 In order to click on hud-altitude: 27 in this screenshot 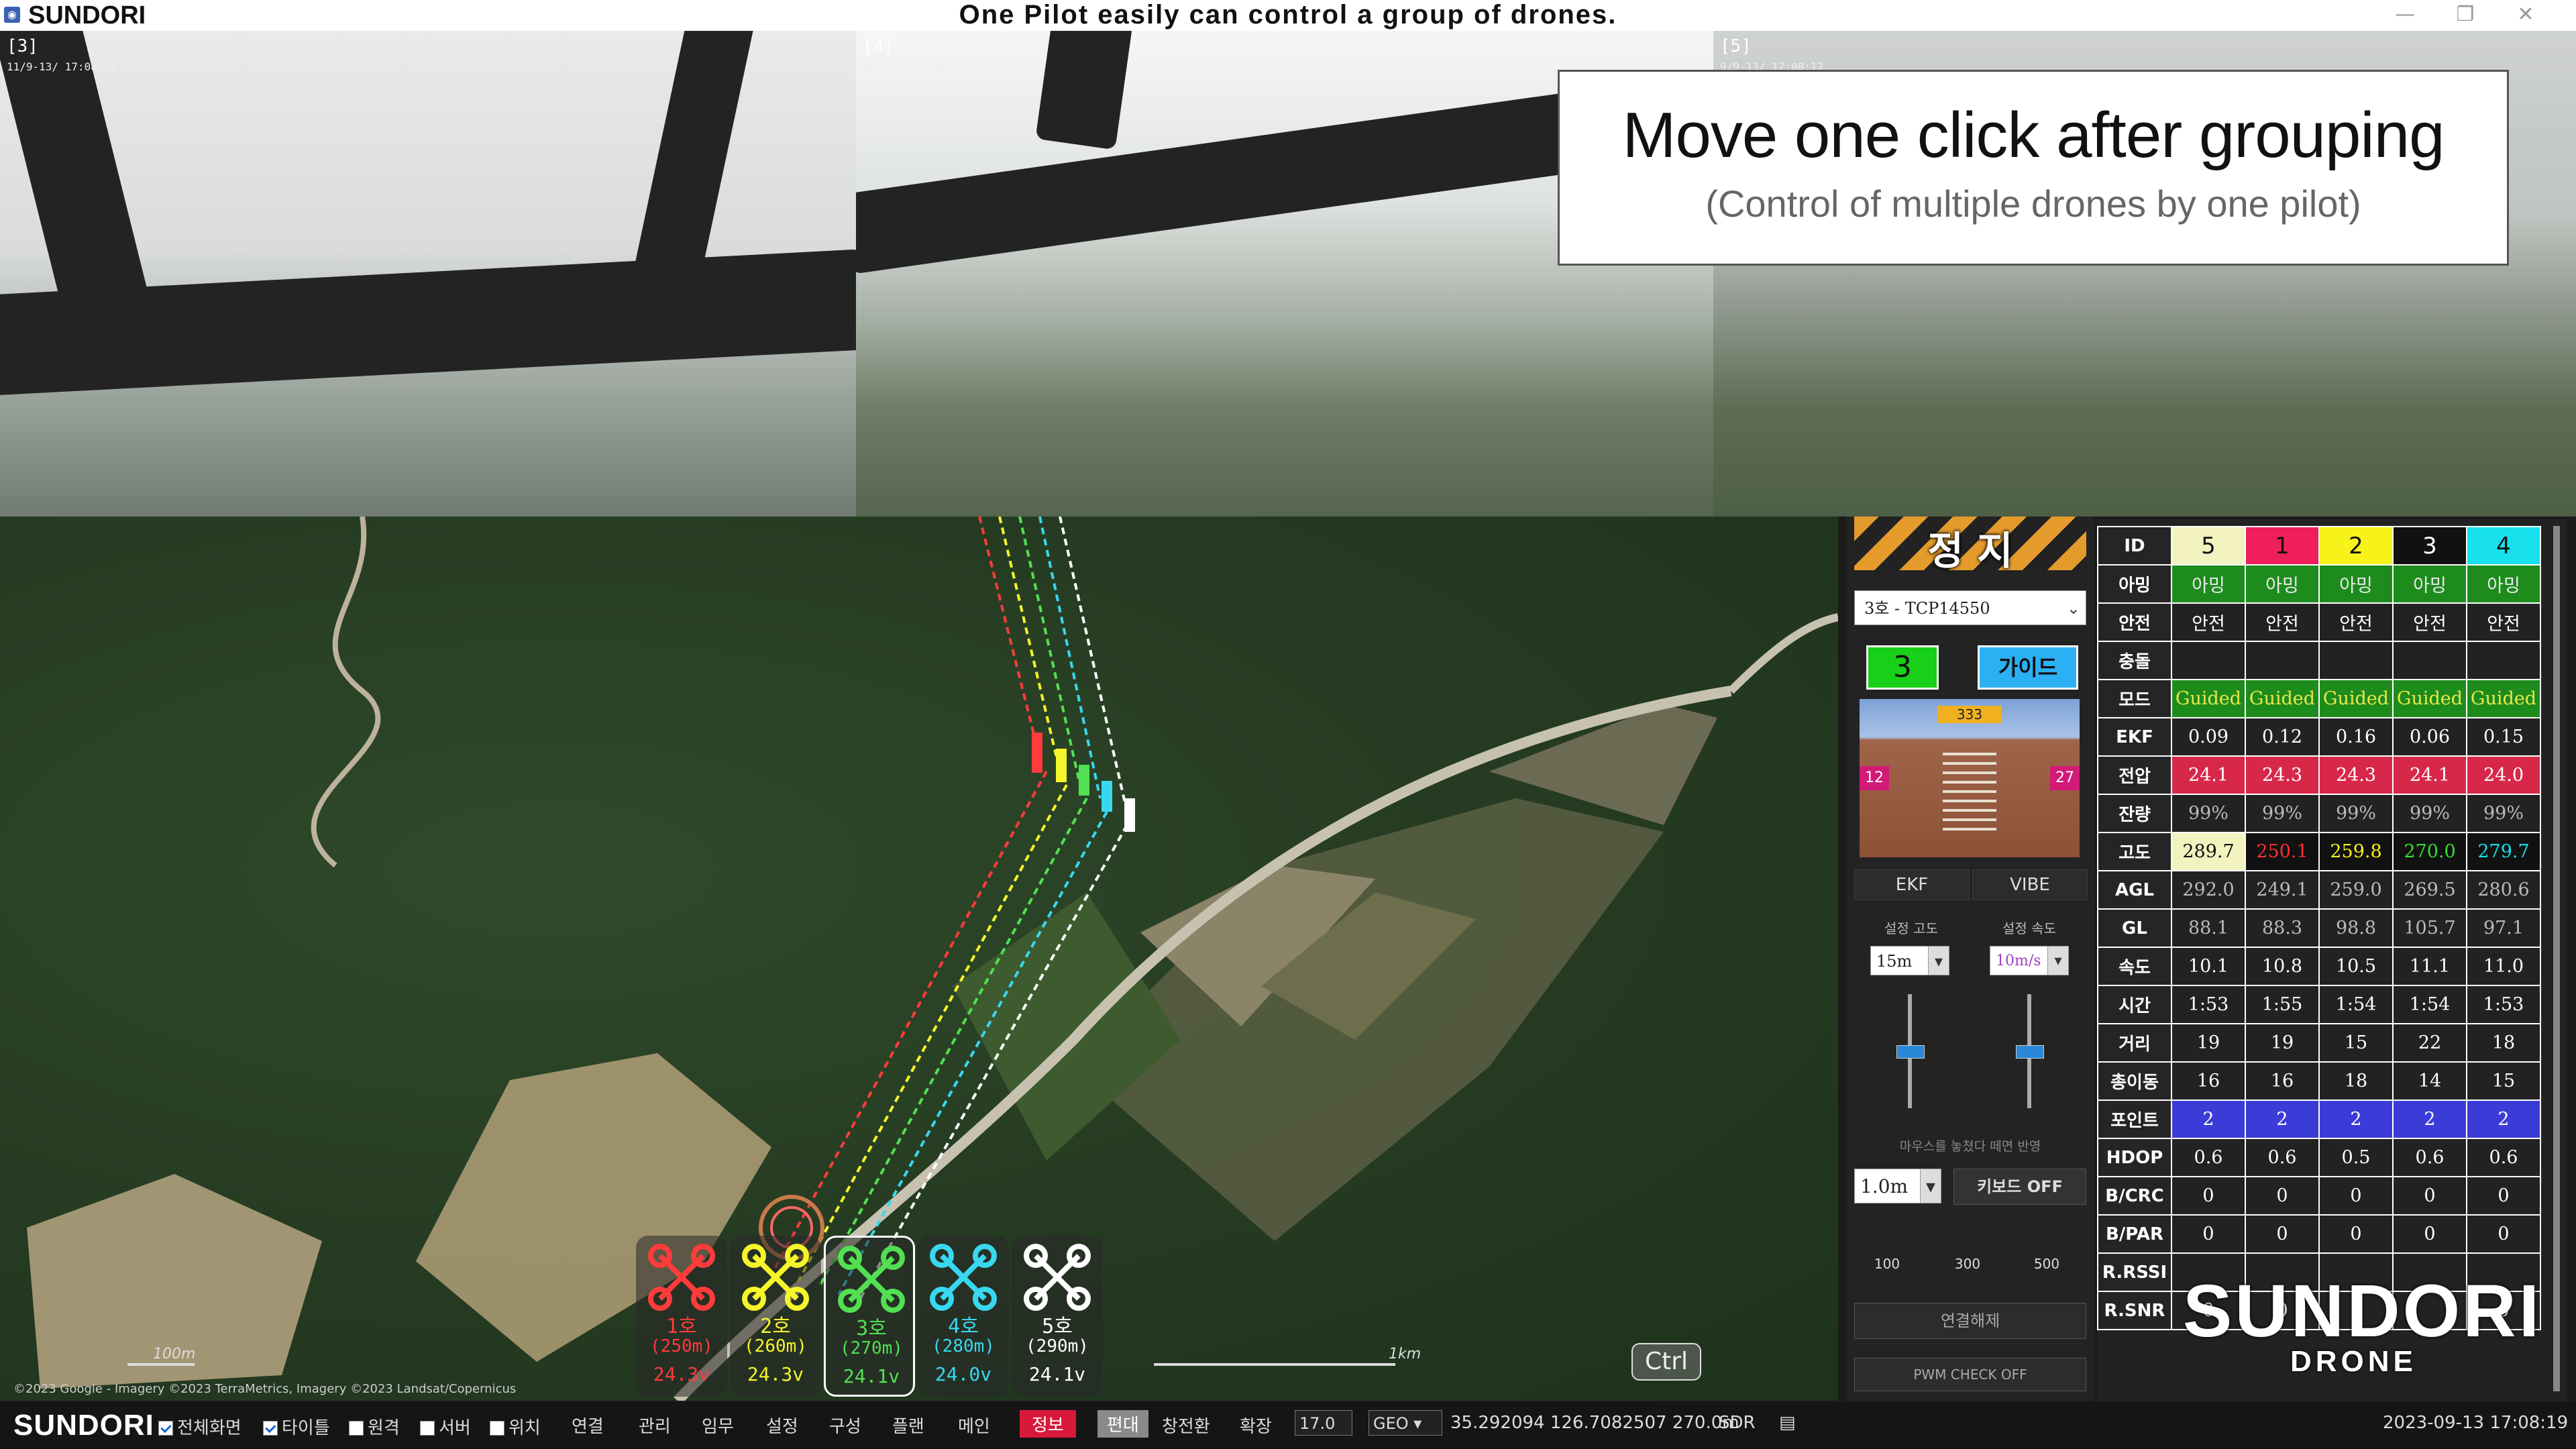, I will do `click(2065, 778)`.